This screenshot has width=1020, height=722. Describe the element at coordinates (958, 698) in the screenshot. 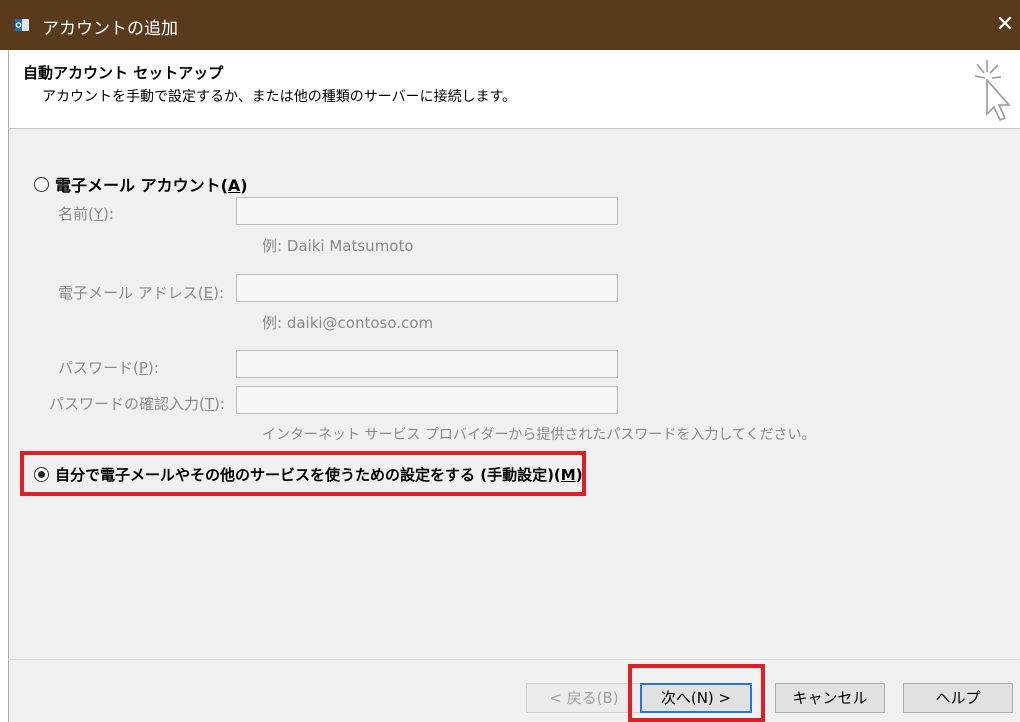

I see `help-button: ヘルプ` at that location.